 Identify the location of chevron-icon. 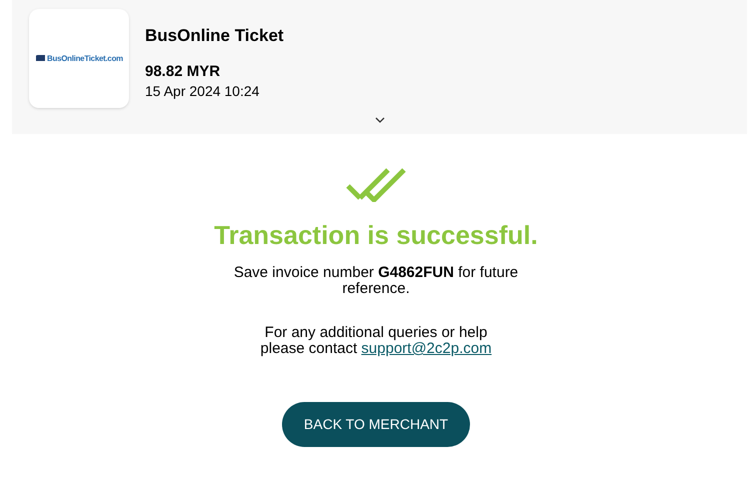
(380, 120).